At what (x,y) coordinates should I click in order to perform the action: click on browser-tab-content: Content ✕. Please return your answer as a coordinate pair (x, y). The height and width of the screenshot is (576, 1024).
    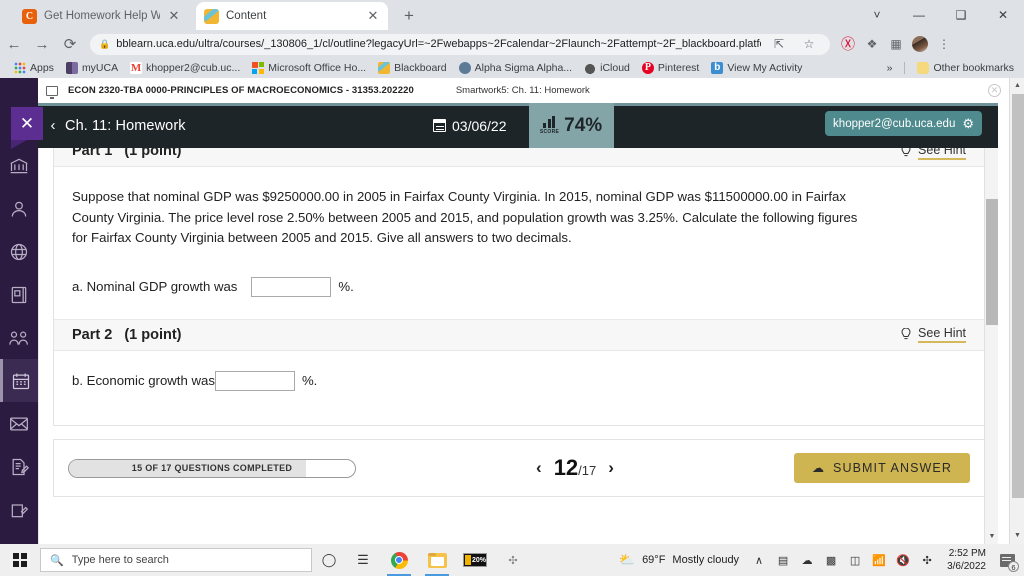
    Looking at the image, I should click on (292, 16).